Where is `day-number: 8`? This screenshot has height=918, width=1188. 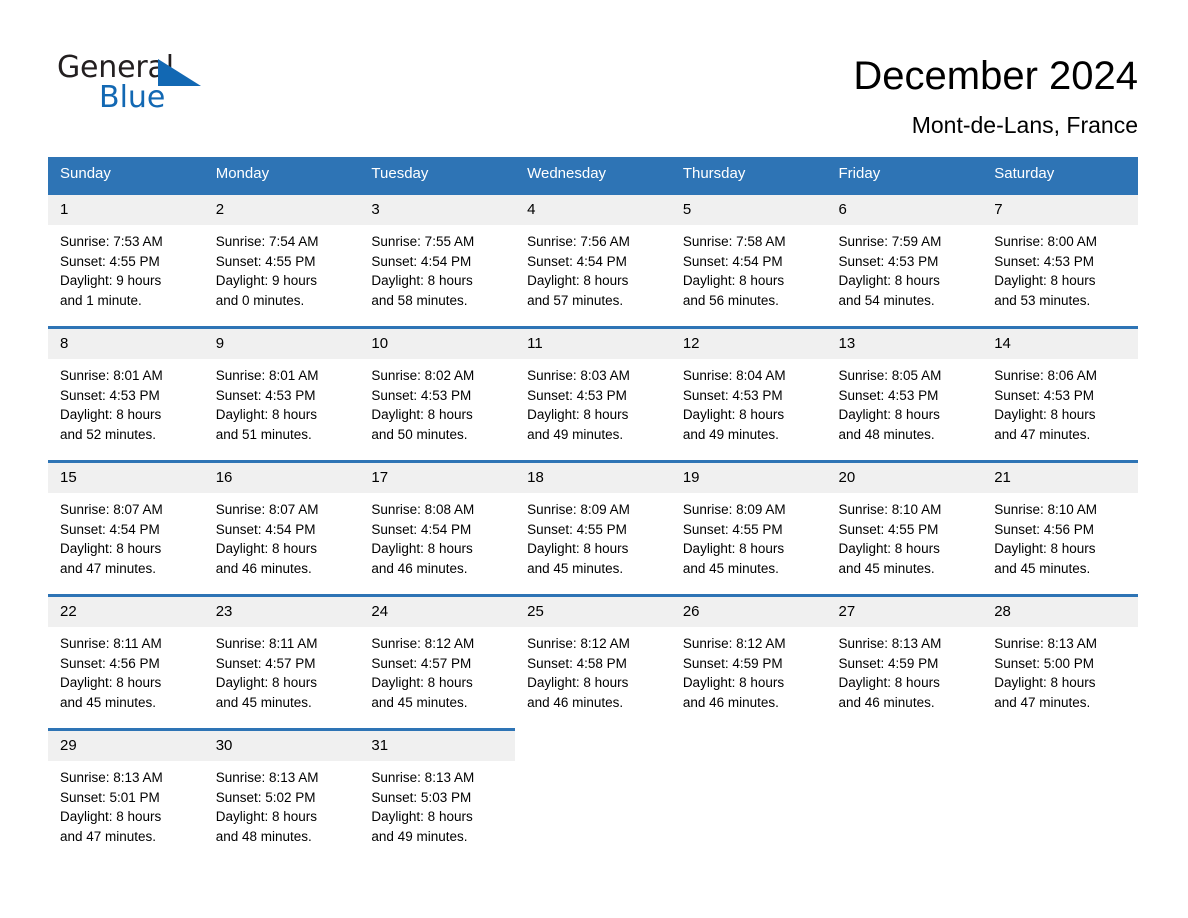 day-number: 8 is located at coordinates (126, 344).